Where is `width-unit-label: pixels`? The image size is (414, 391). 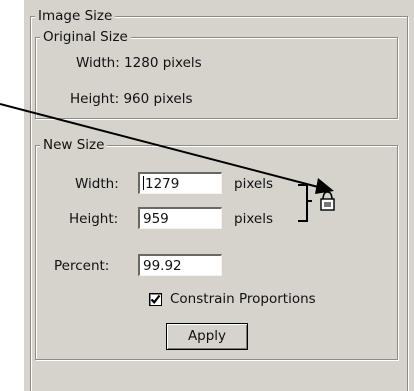 width-unit-label: pixels is located at coordinates (253, 184).